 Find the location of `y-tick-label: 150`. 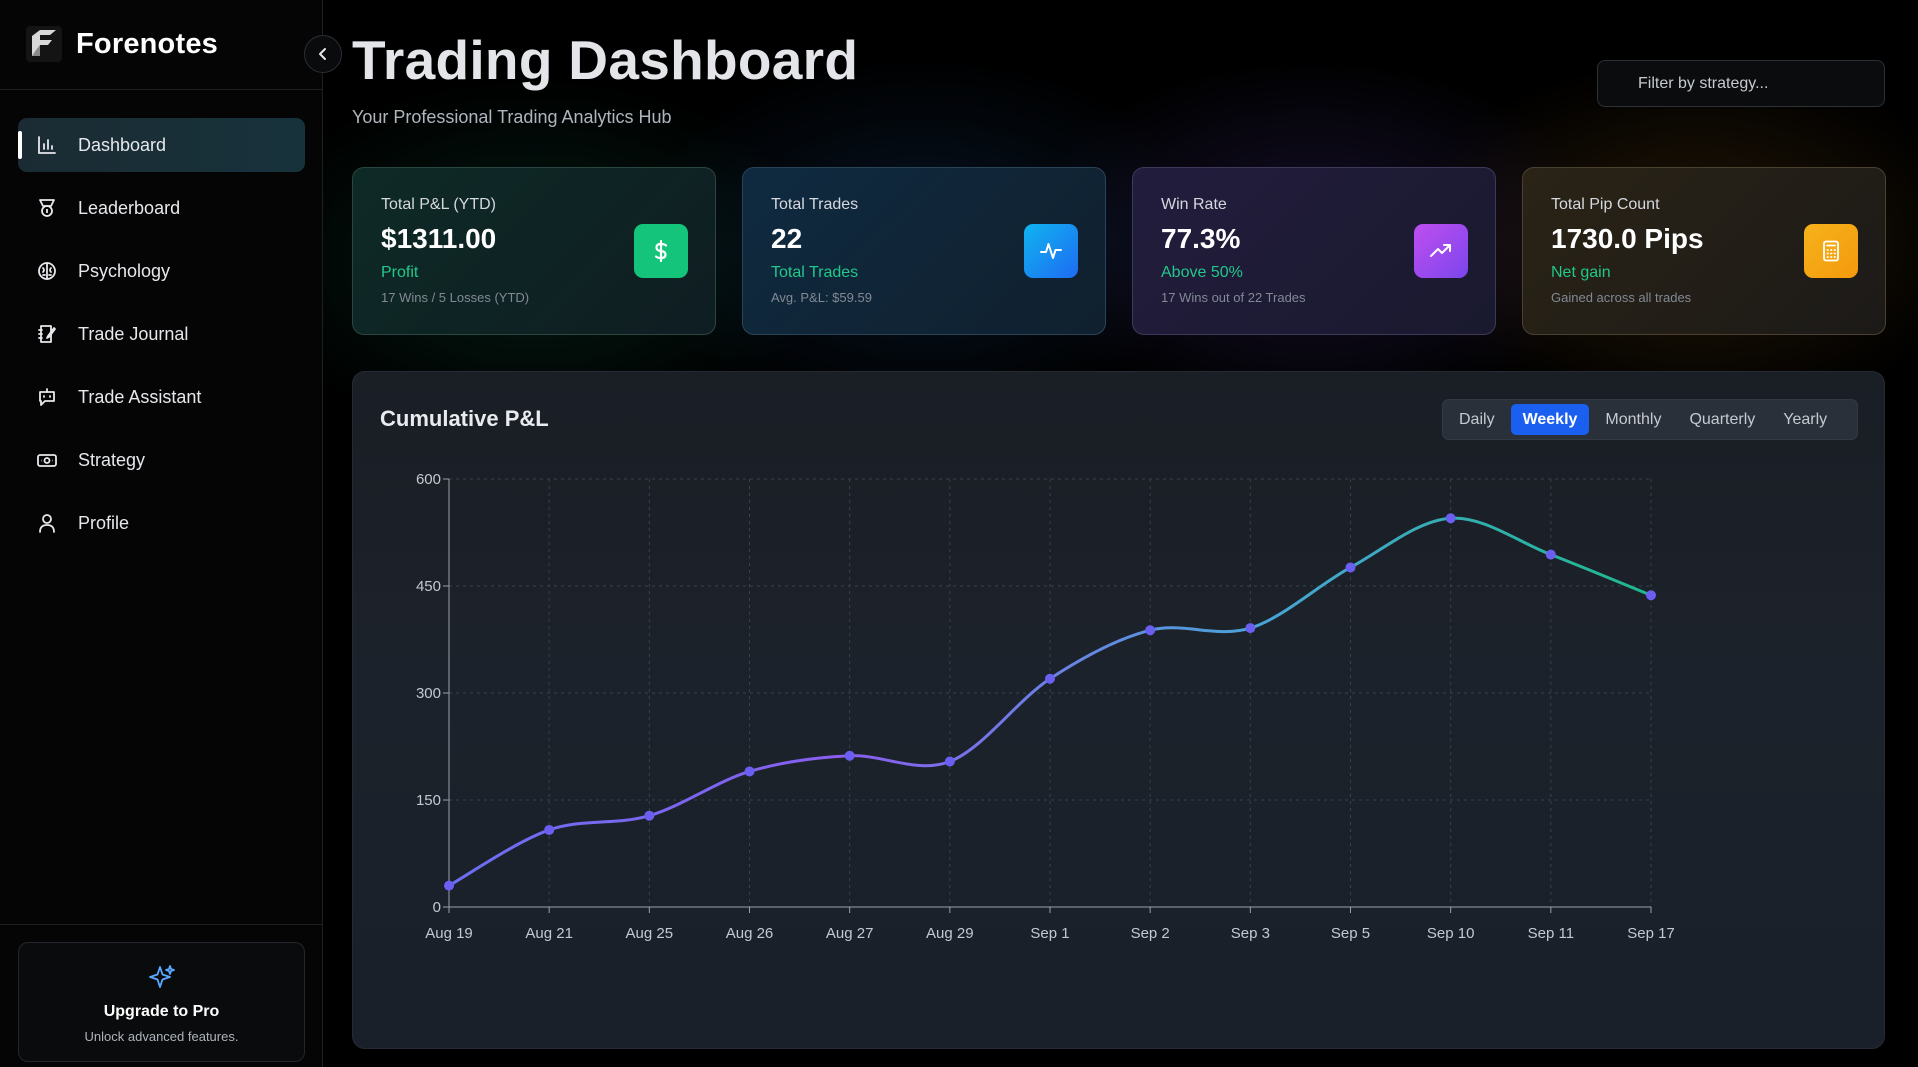

y-tick-label: 150 is located at coordinates (428, 800).